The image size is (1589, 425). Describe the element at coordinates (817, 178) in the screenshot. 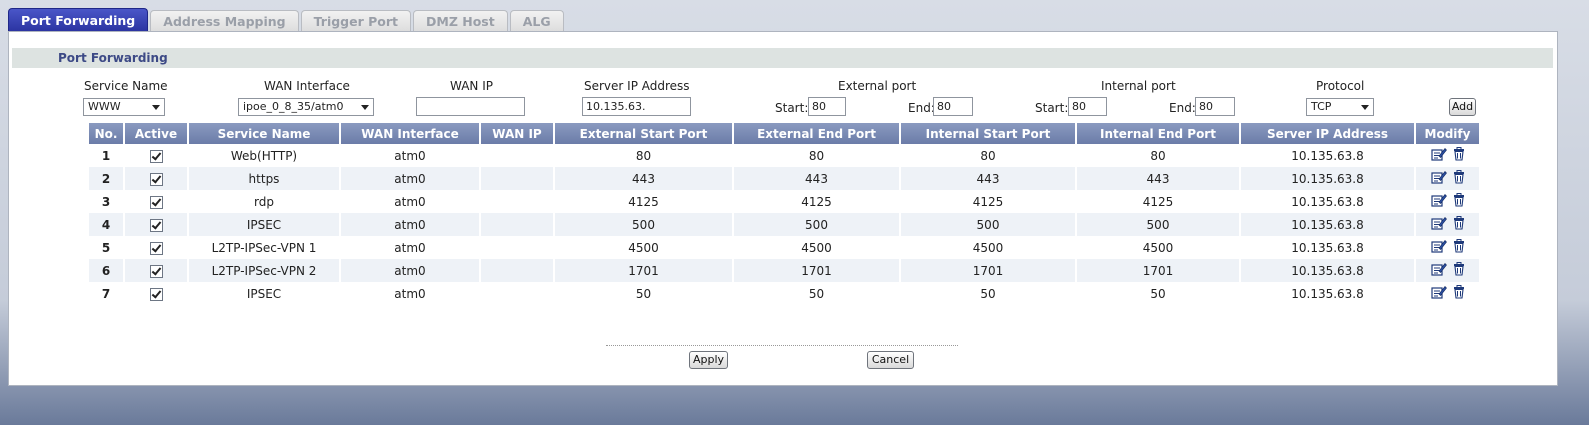

I see `cell-external-end-port: 443` at that location.